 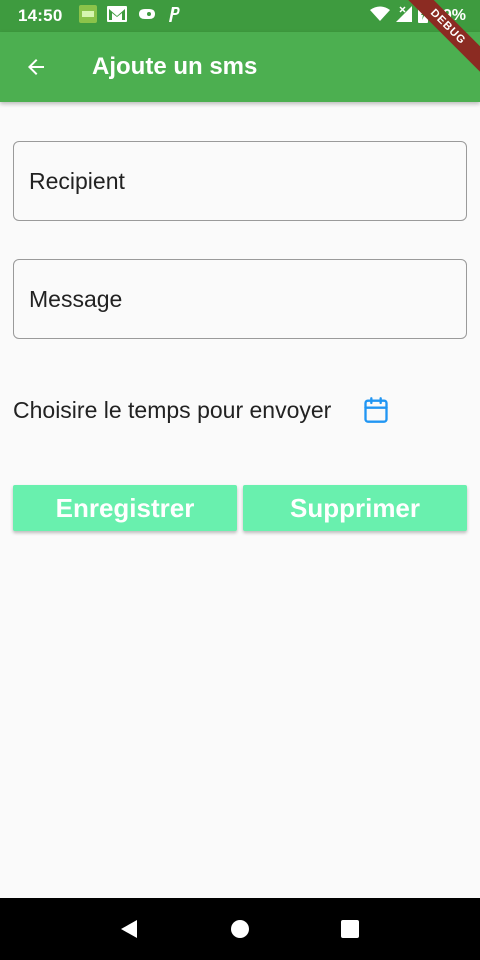 I want to click on date-picker-button, so click(x=376, y=410).